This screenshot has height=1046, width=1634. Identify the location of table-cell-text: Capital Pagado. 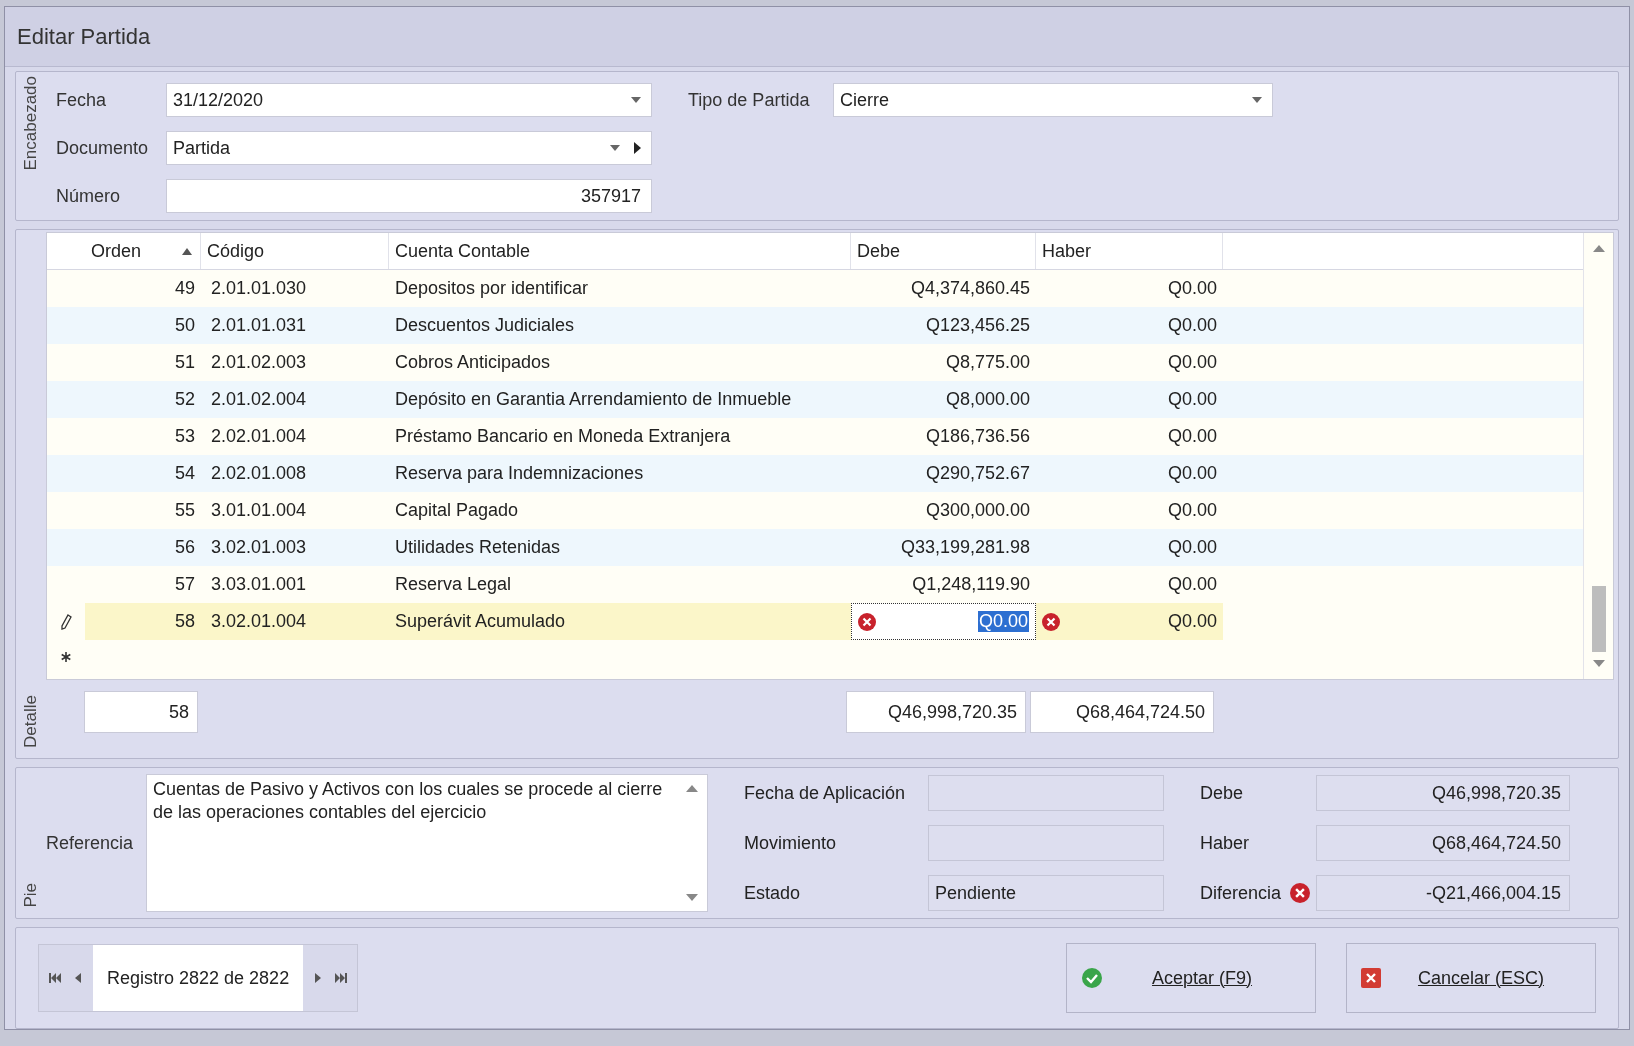
(457, 510).